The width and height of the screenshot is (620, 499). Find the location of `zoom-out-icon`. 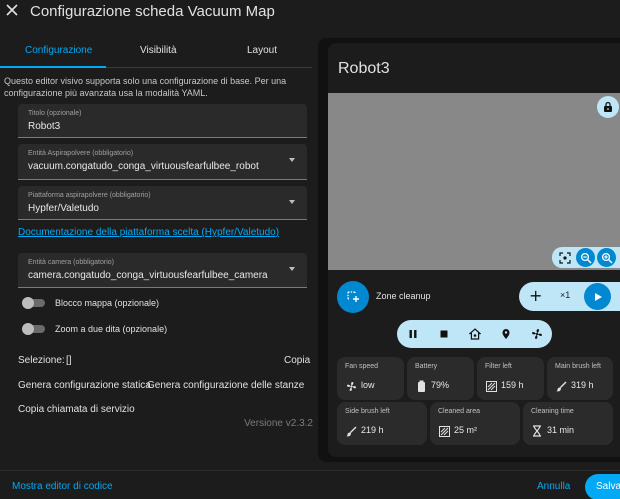

zoom-out-icon is located at coordinates (585, 257).